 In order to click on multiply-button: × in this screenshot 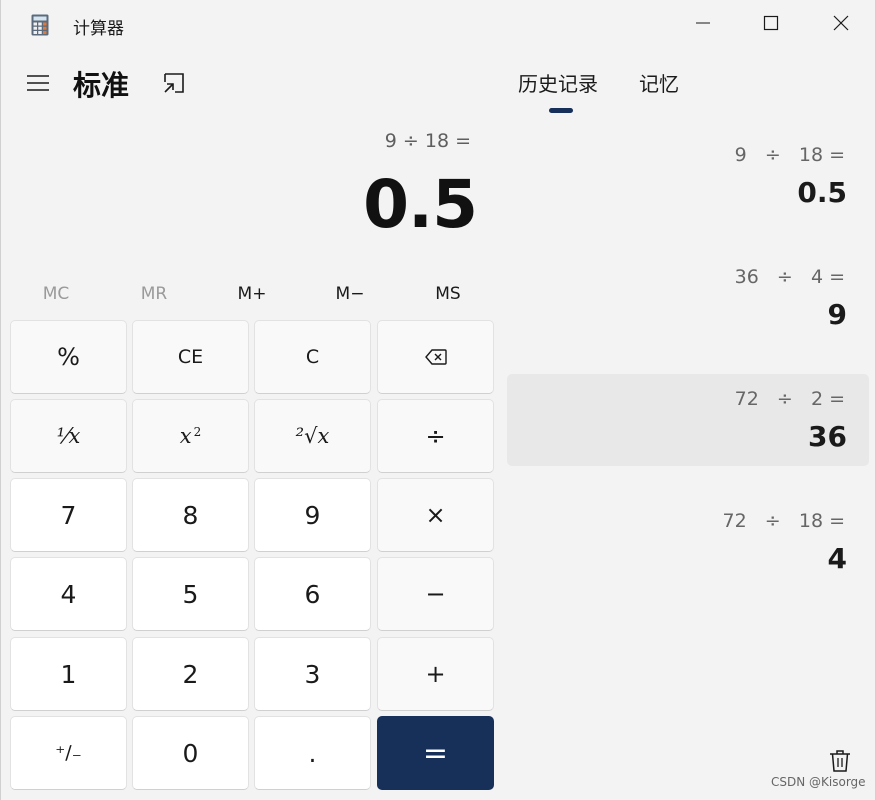, I will do `click(435, 515)`.